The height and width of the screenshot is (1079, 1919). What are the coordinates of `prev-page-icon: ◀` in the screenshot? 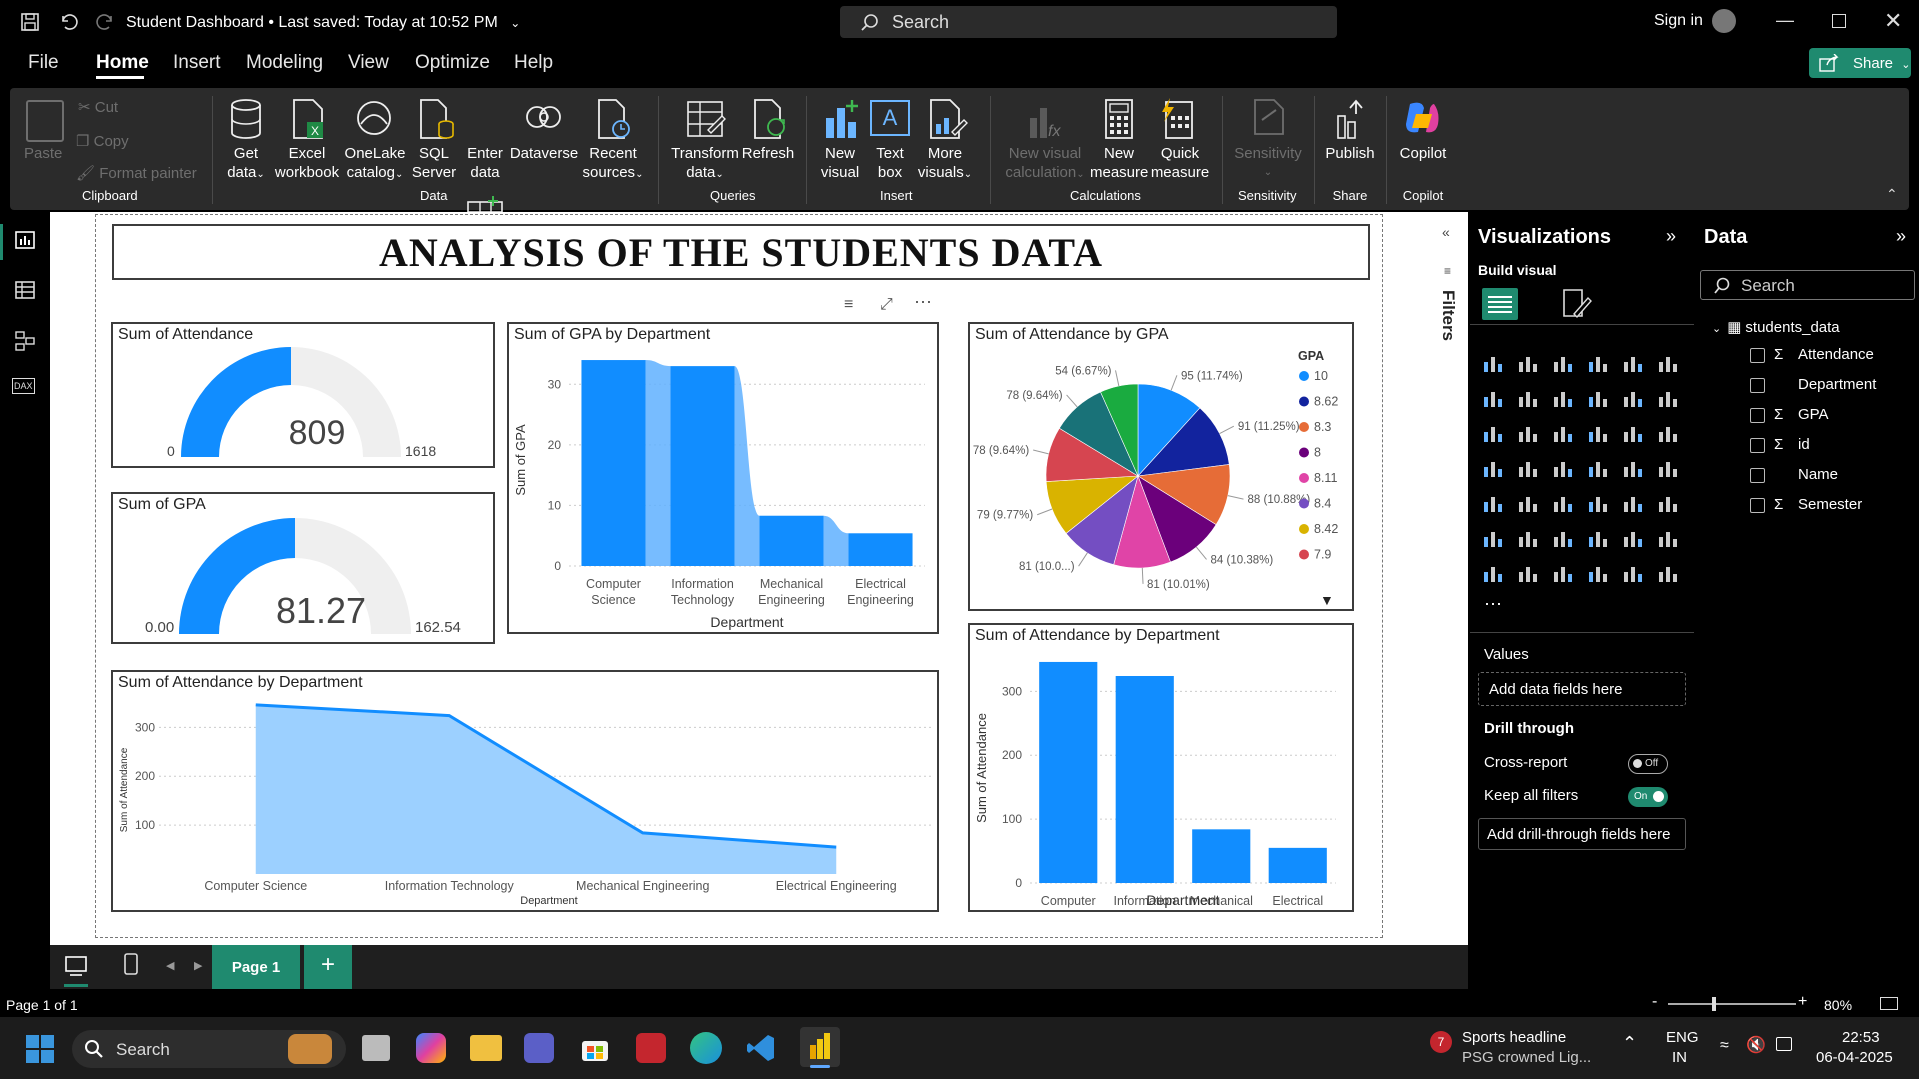 It's located at (170, 965).